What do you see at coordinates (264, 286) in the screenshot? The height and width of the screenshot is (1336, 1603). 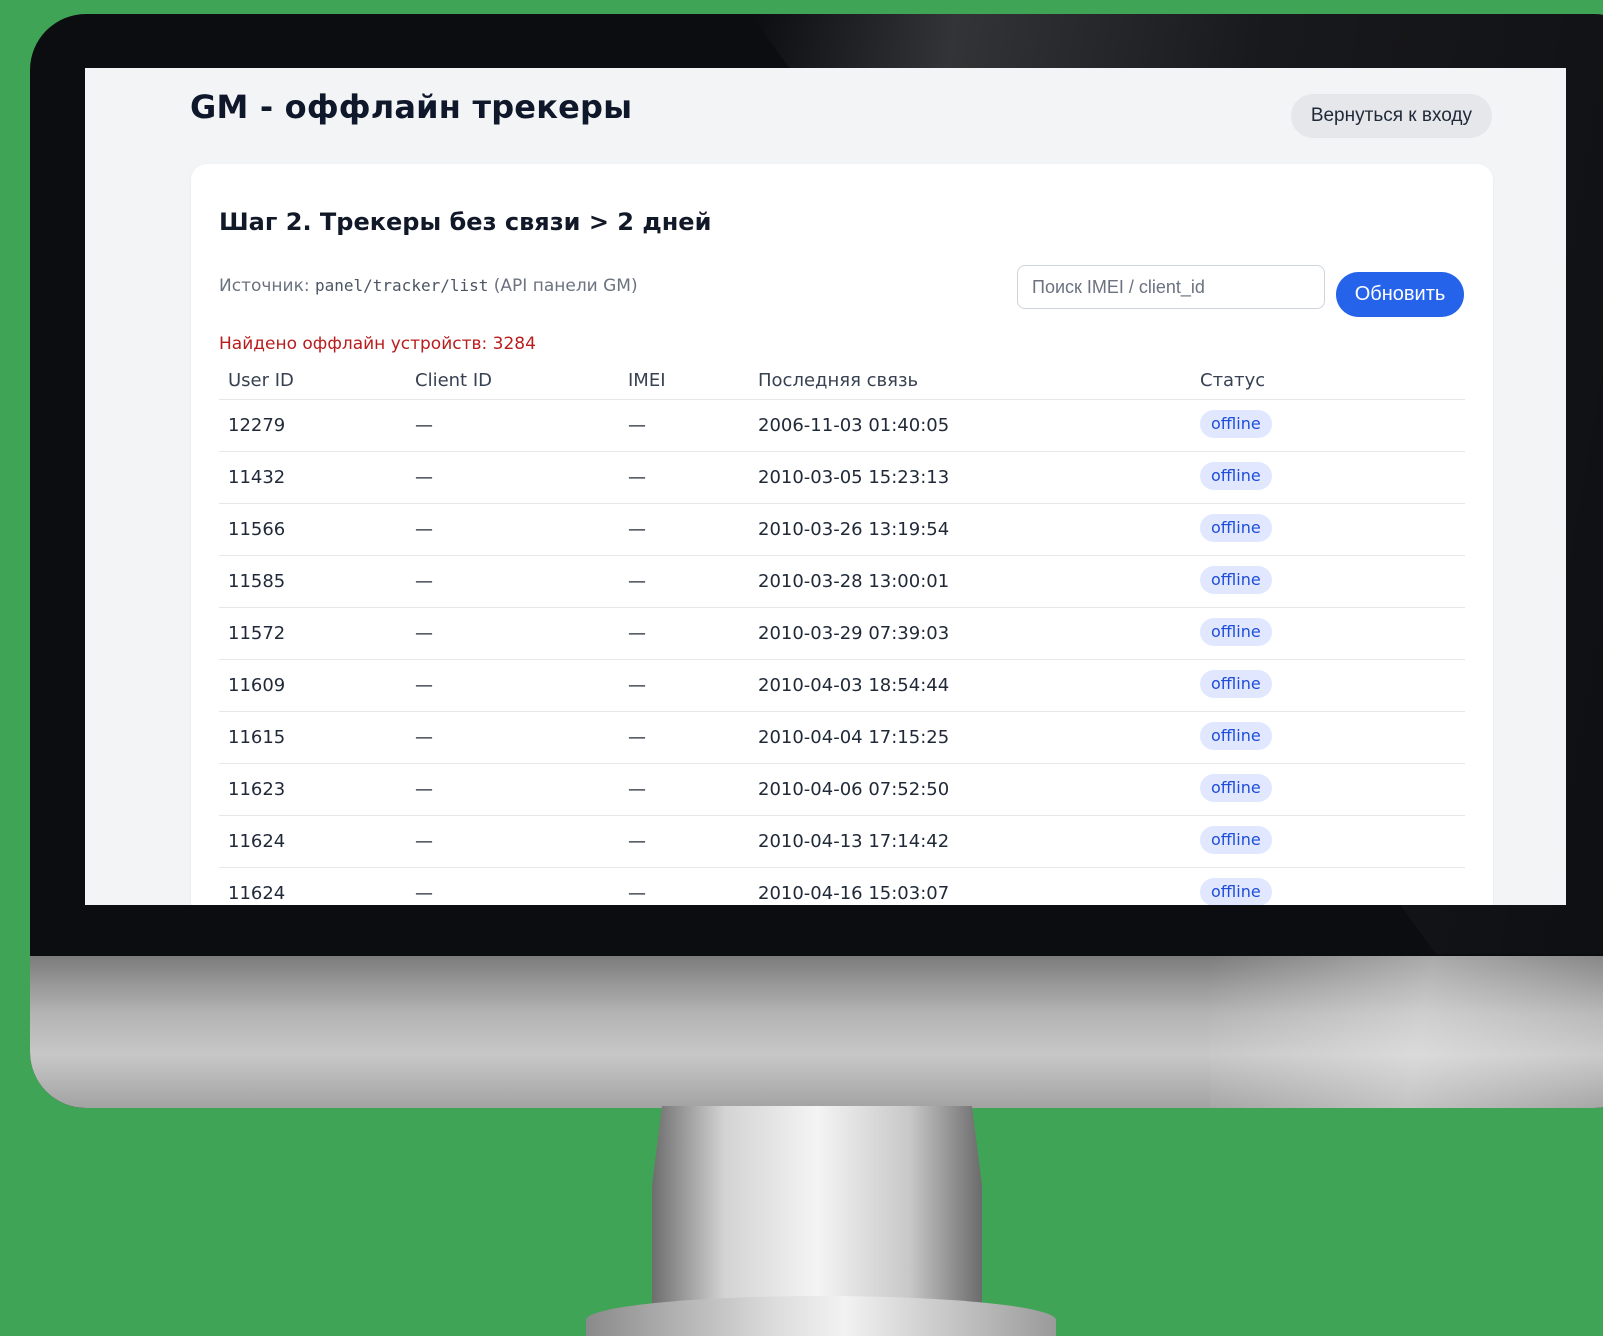 I see `source-prefix: Источник:` at bounding box center [264, 286].